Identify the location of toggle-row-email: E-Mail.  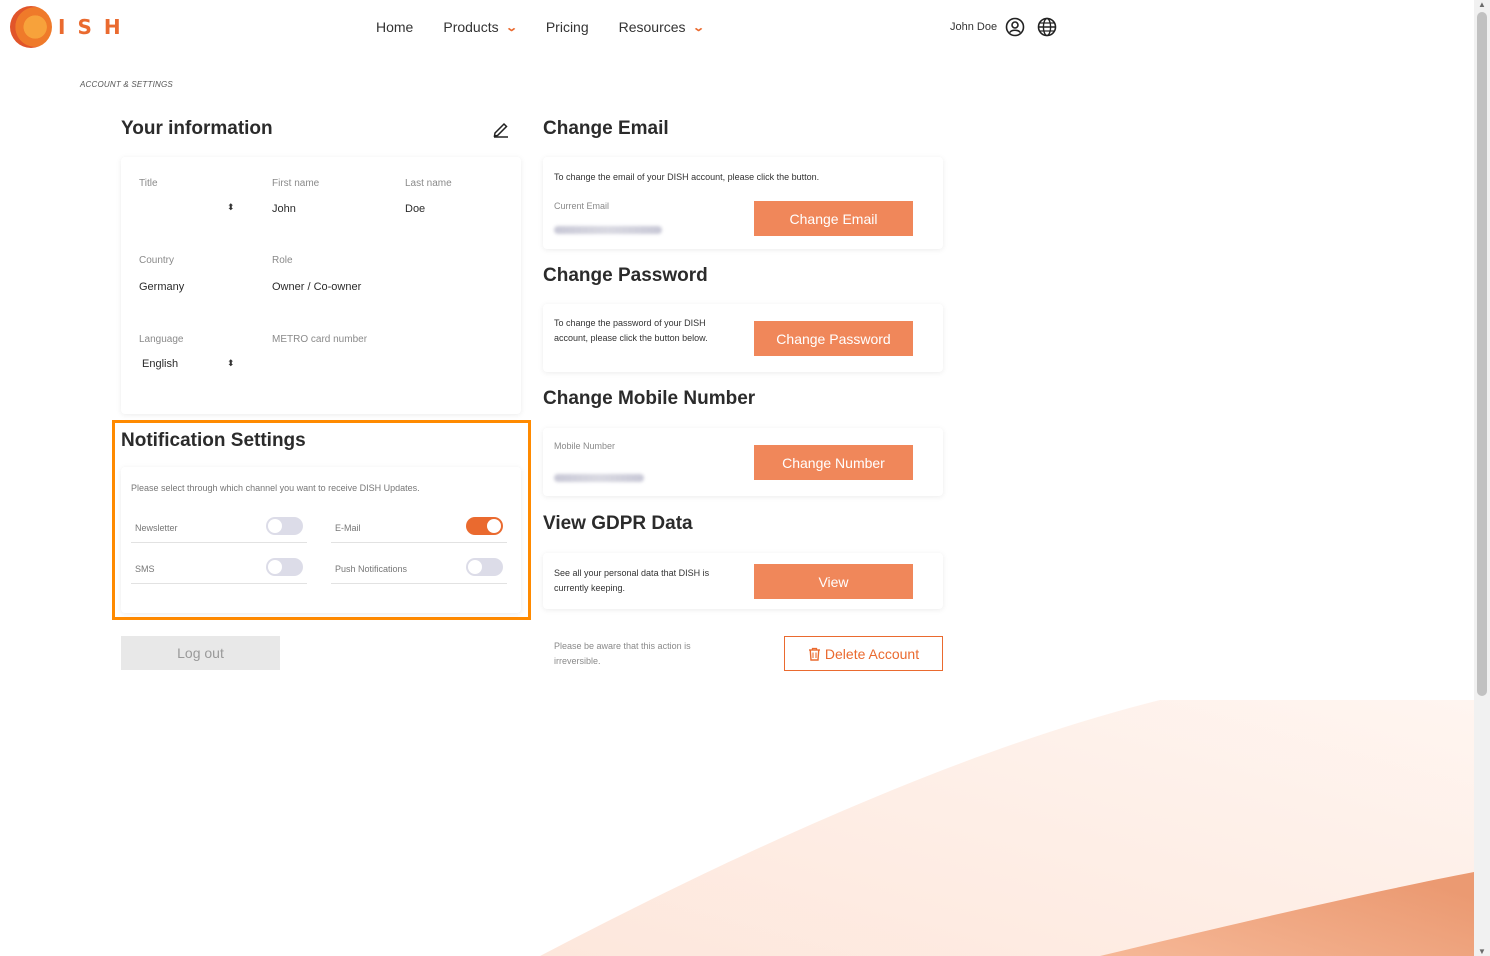
(419, 529).